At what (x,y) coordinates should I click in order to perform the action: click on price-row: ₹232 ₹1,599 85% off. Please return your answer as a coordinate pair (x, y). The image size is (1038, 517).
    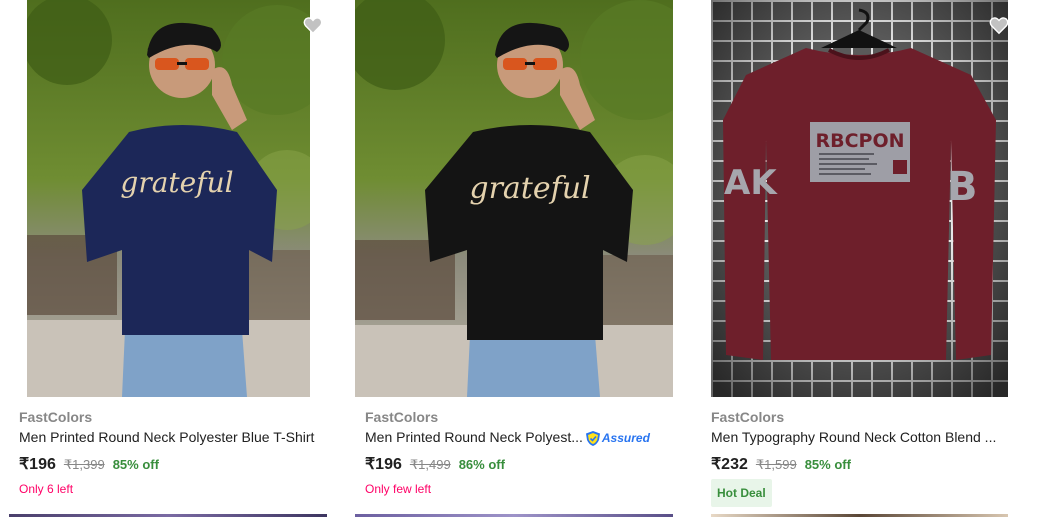
    Looking at the image, I should click on (781, 464).